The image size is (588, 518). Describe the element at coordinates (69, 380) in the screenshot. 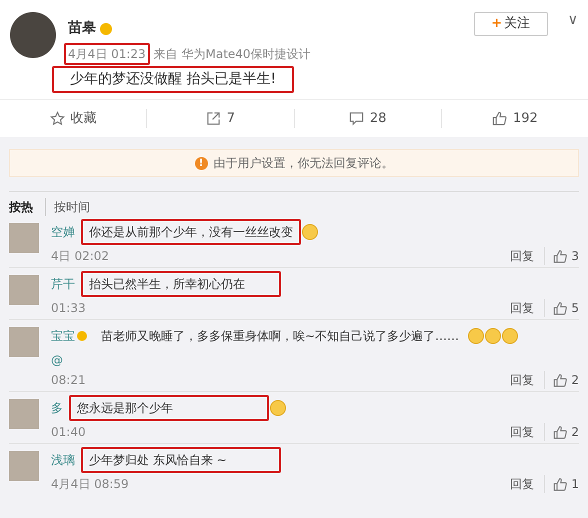

I see `comment-time: 08:21` at that location.